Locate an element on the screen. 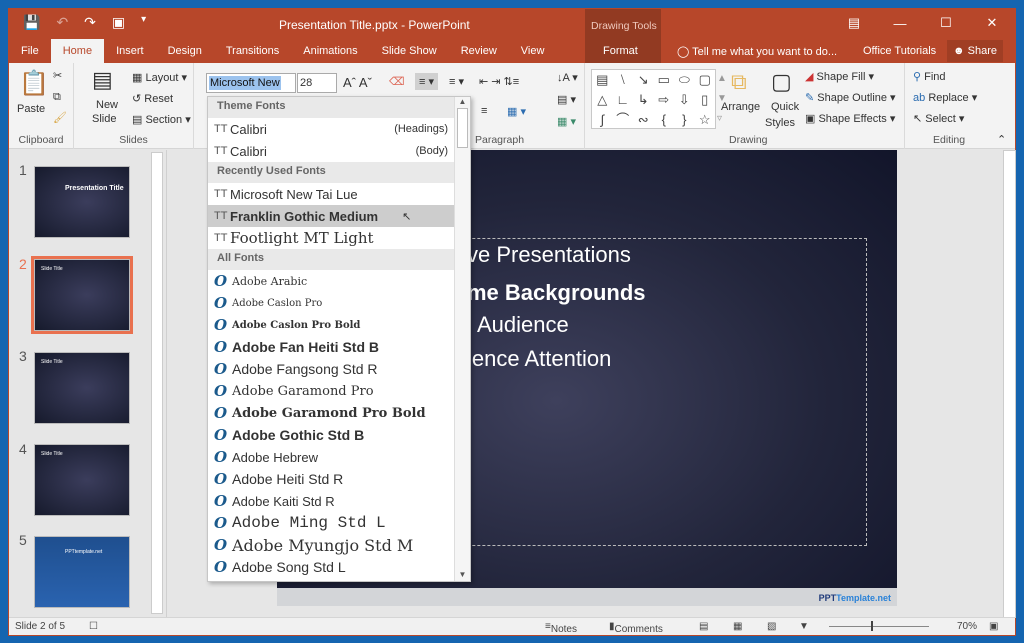 This screenshot has height=643, width=1024. arrange-icon: ⧉ is located at coordinates (739, 82).